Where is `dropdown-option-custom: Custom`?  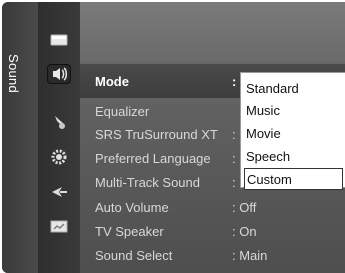
dropdown-option-custom: Custom is located at coordinates (293, 179).